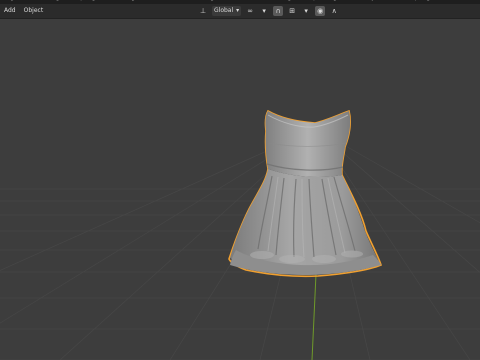 This screenshot has width=480, height=360. What do you see at coordinates (440, 0) in the screenshot?
I see `tab-: +` at bounding box center [440, 0].